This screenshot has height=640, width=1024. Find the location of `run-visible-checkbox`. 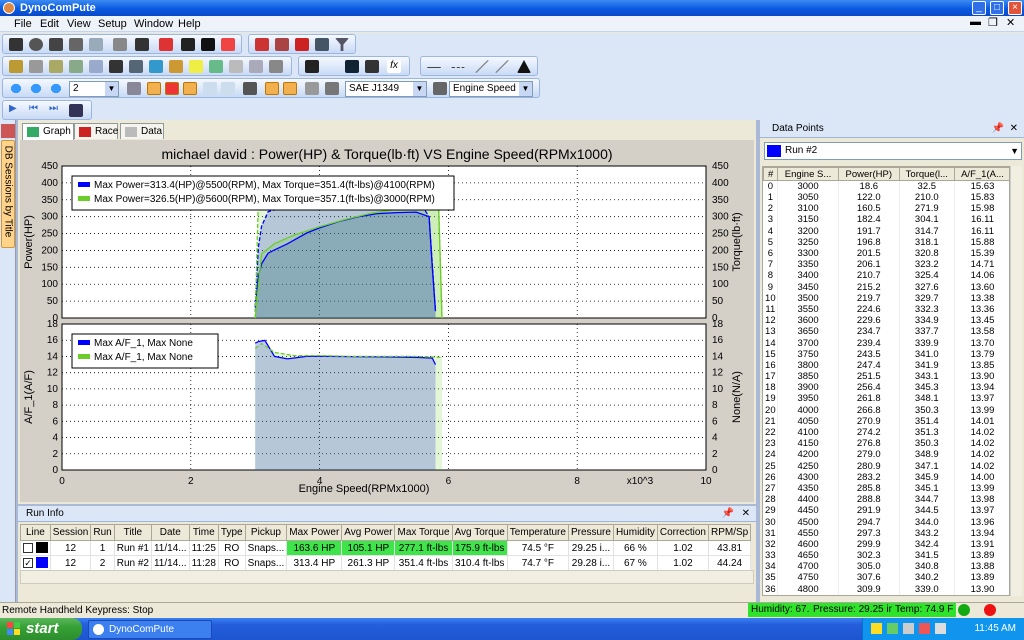

run-visible-checkbox is located at coordinates (28, 547).